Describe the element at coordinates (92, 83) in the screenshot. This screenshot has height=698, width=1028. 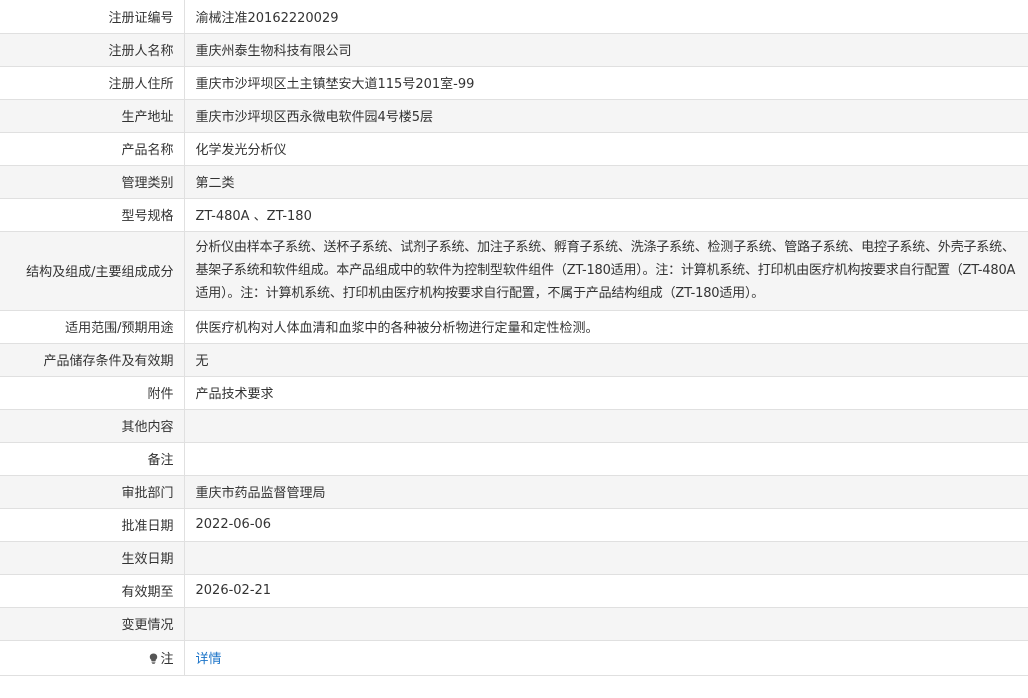
I see `field-label: 注册人住所` at that location.